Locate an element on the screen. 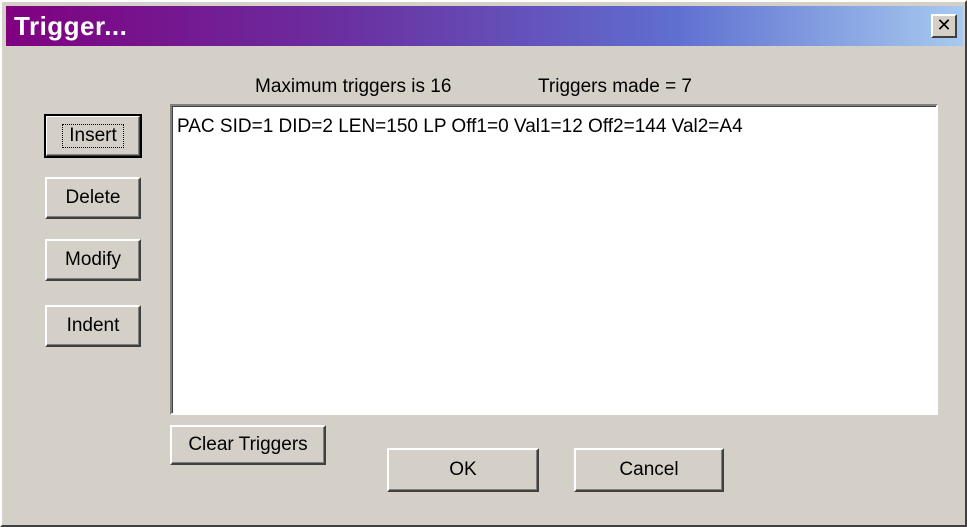 The image size is (967, 527). insert-button: Insert is located at coordinates (93, 136).